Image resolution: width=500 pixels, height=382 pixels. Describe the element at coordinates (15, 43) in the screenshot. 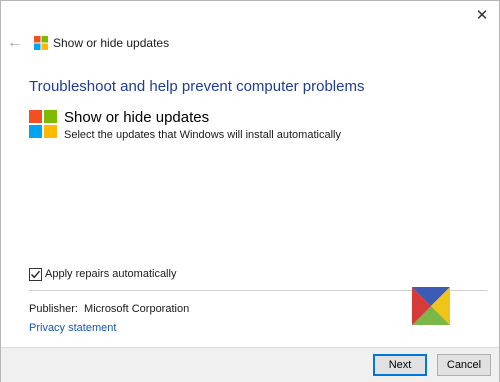

I see `back-arrow-icon: ←` at that location.